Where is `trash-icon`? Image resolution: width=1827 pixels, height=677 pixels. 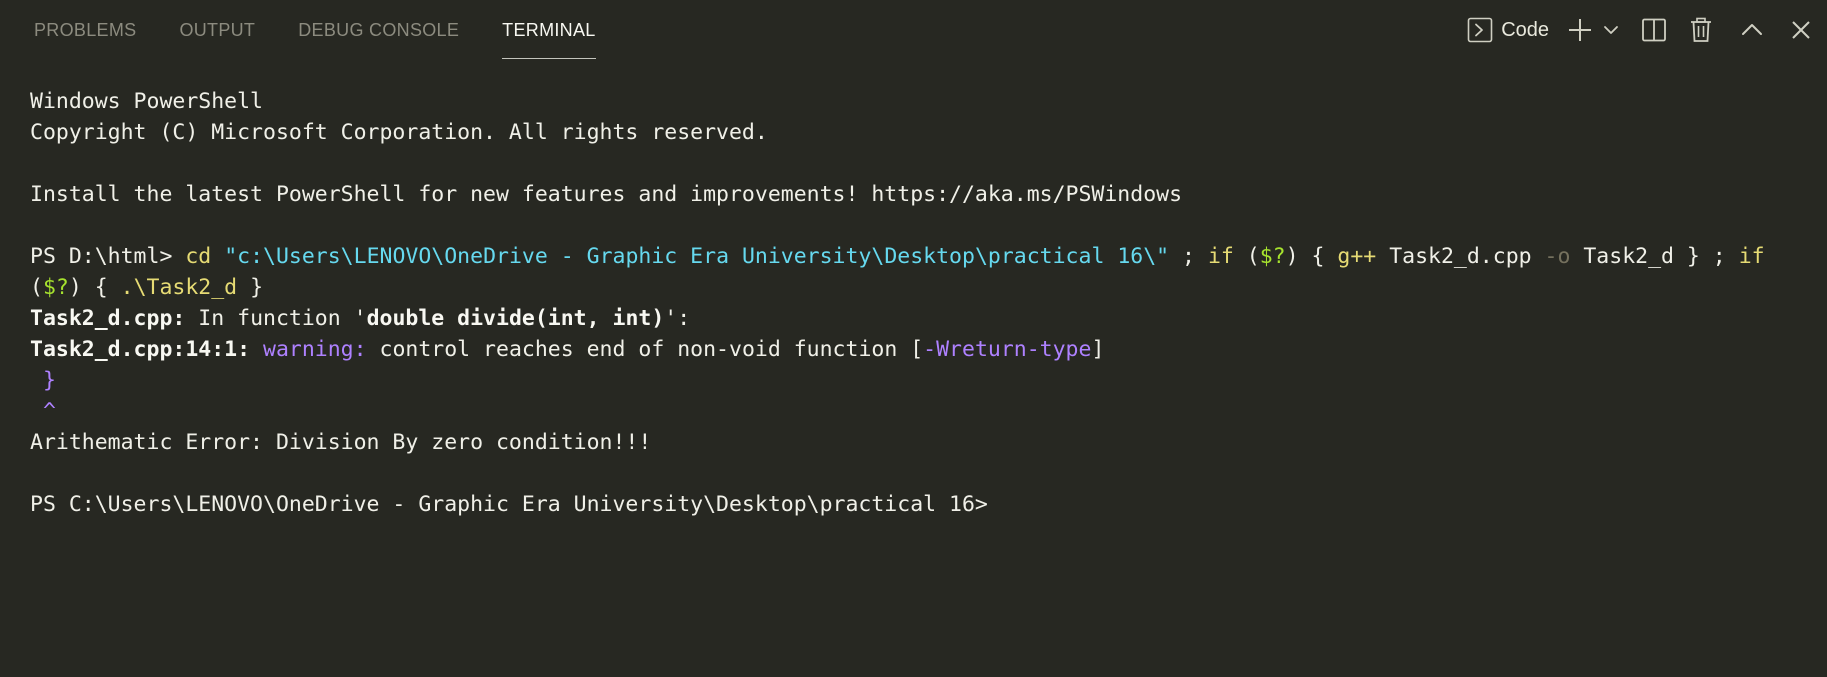
trash-icon is located at coordinates (1701, 30).